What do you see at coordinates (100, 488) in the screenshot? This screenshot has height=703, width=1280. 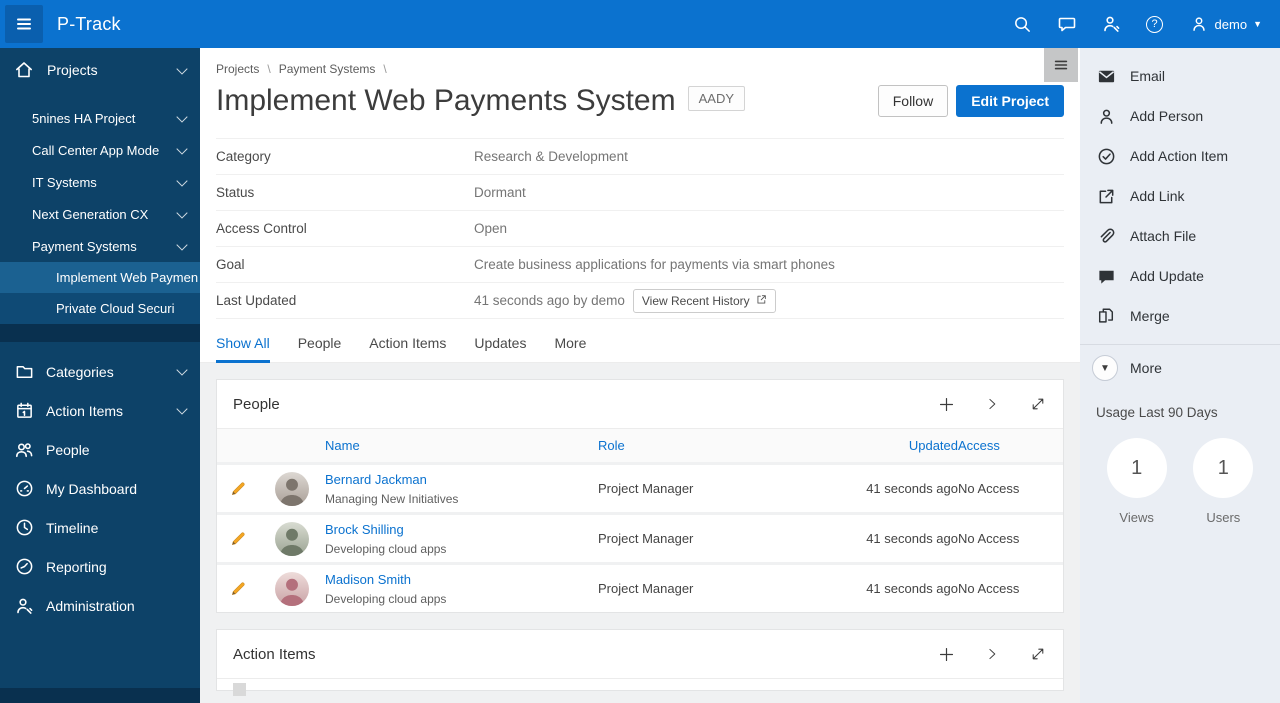 I see `sidebar-item-my-dashboard: My Dashboard` at bounding box center [100, 488].